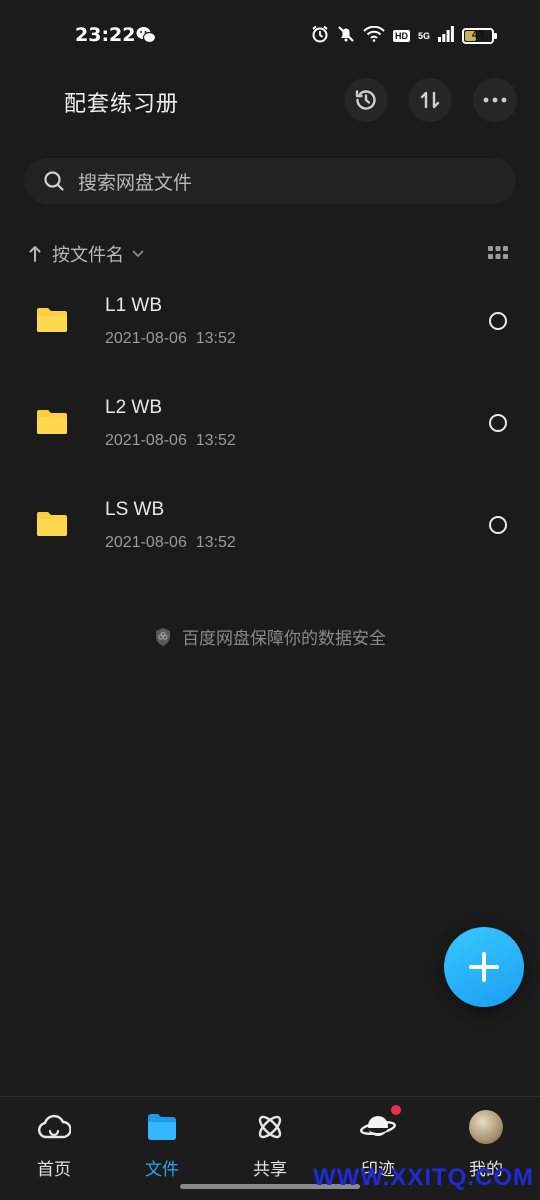  What do you see at coordinates (35, 254) in the screenshot?
I see `sort-arrow-icon` at bounding box center [35, 254].